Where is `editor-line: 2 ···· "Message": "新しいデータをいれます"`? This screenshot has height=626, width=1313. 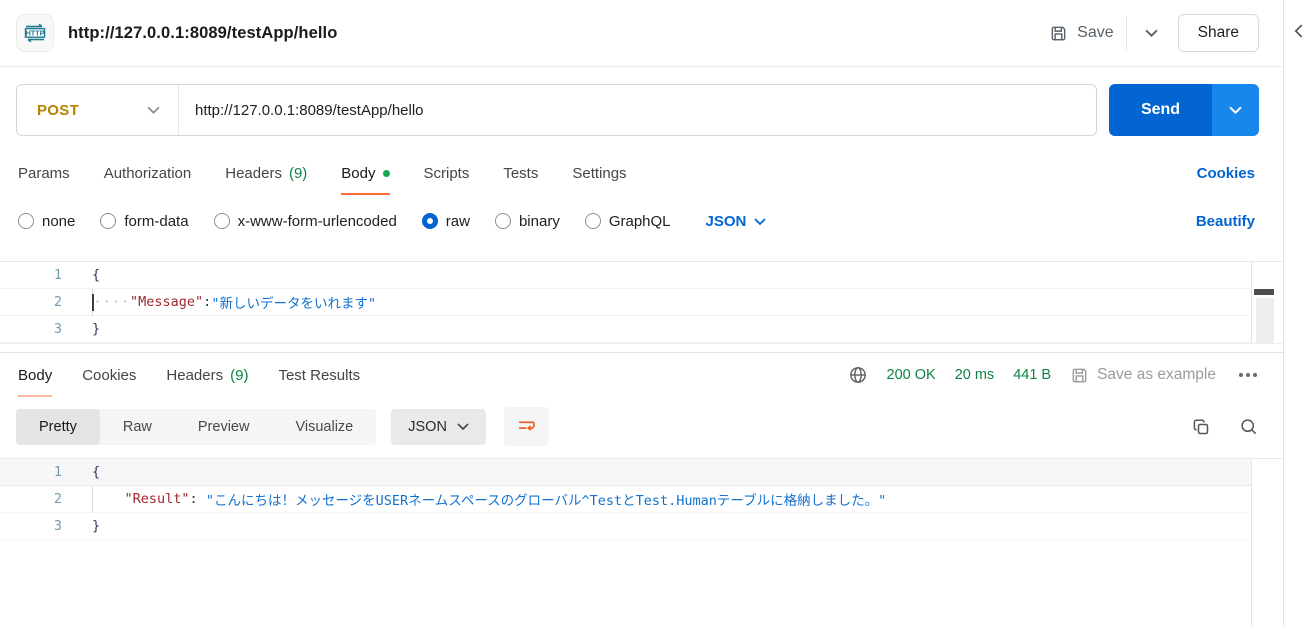
editor-line: 2 ···· "Message": "新しいデータをいれます" is located at coordinates (641, 302).